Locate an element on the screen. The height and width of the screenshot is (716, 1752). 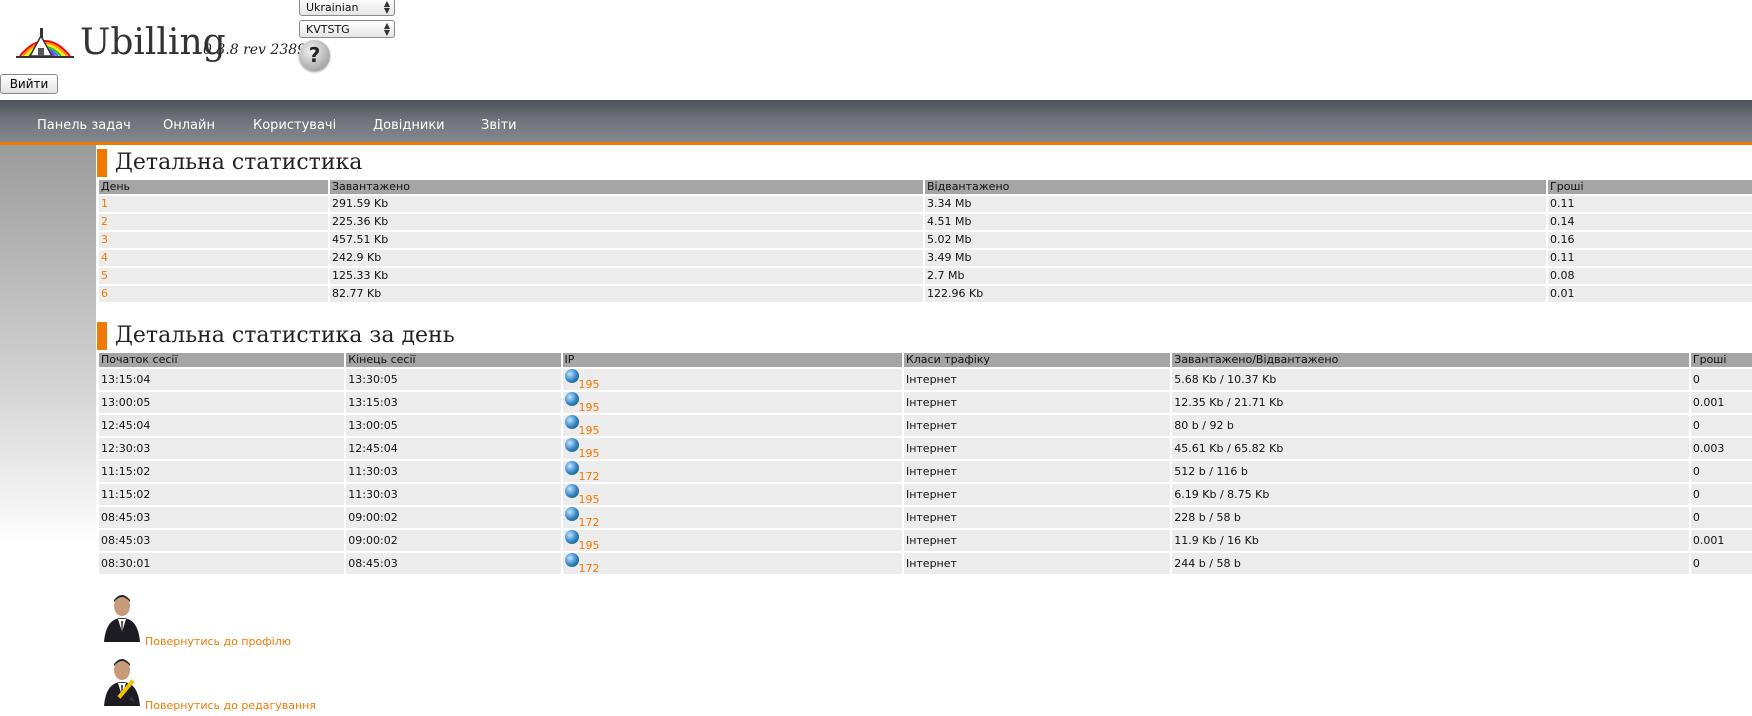
language-select: Ukrainian ▲ ▼ is located at coordinates (347, 8).